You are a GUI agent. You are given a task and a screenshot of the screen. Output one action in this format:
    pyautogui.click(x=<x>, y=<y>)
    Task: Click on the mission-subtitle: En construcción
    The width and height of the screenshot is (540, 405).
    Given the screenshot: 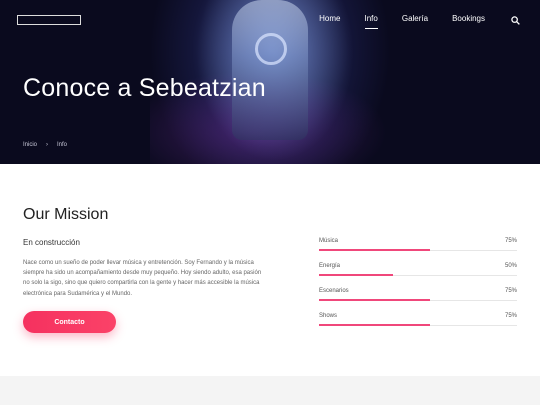 What is the action you would take?
    pyautogui.click(x=51, y=242)
    